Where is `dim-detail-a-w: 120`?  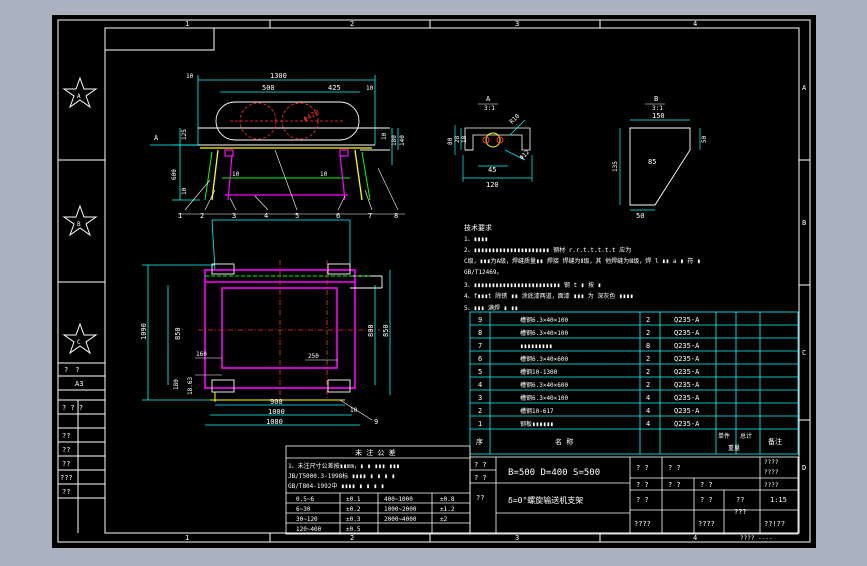
dim-detail-a-w: 120 is located at coordinates (492, 185).